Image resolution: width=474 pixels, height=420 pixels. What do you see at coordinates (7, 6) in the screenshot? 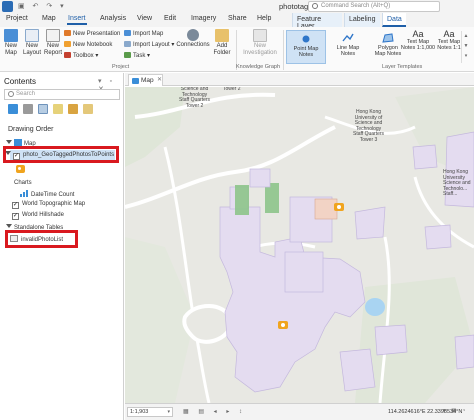
I see `arcgis-pro-app-icon` at bounding box center [7, 6].